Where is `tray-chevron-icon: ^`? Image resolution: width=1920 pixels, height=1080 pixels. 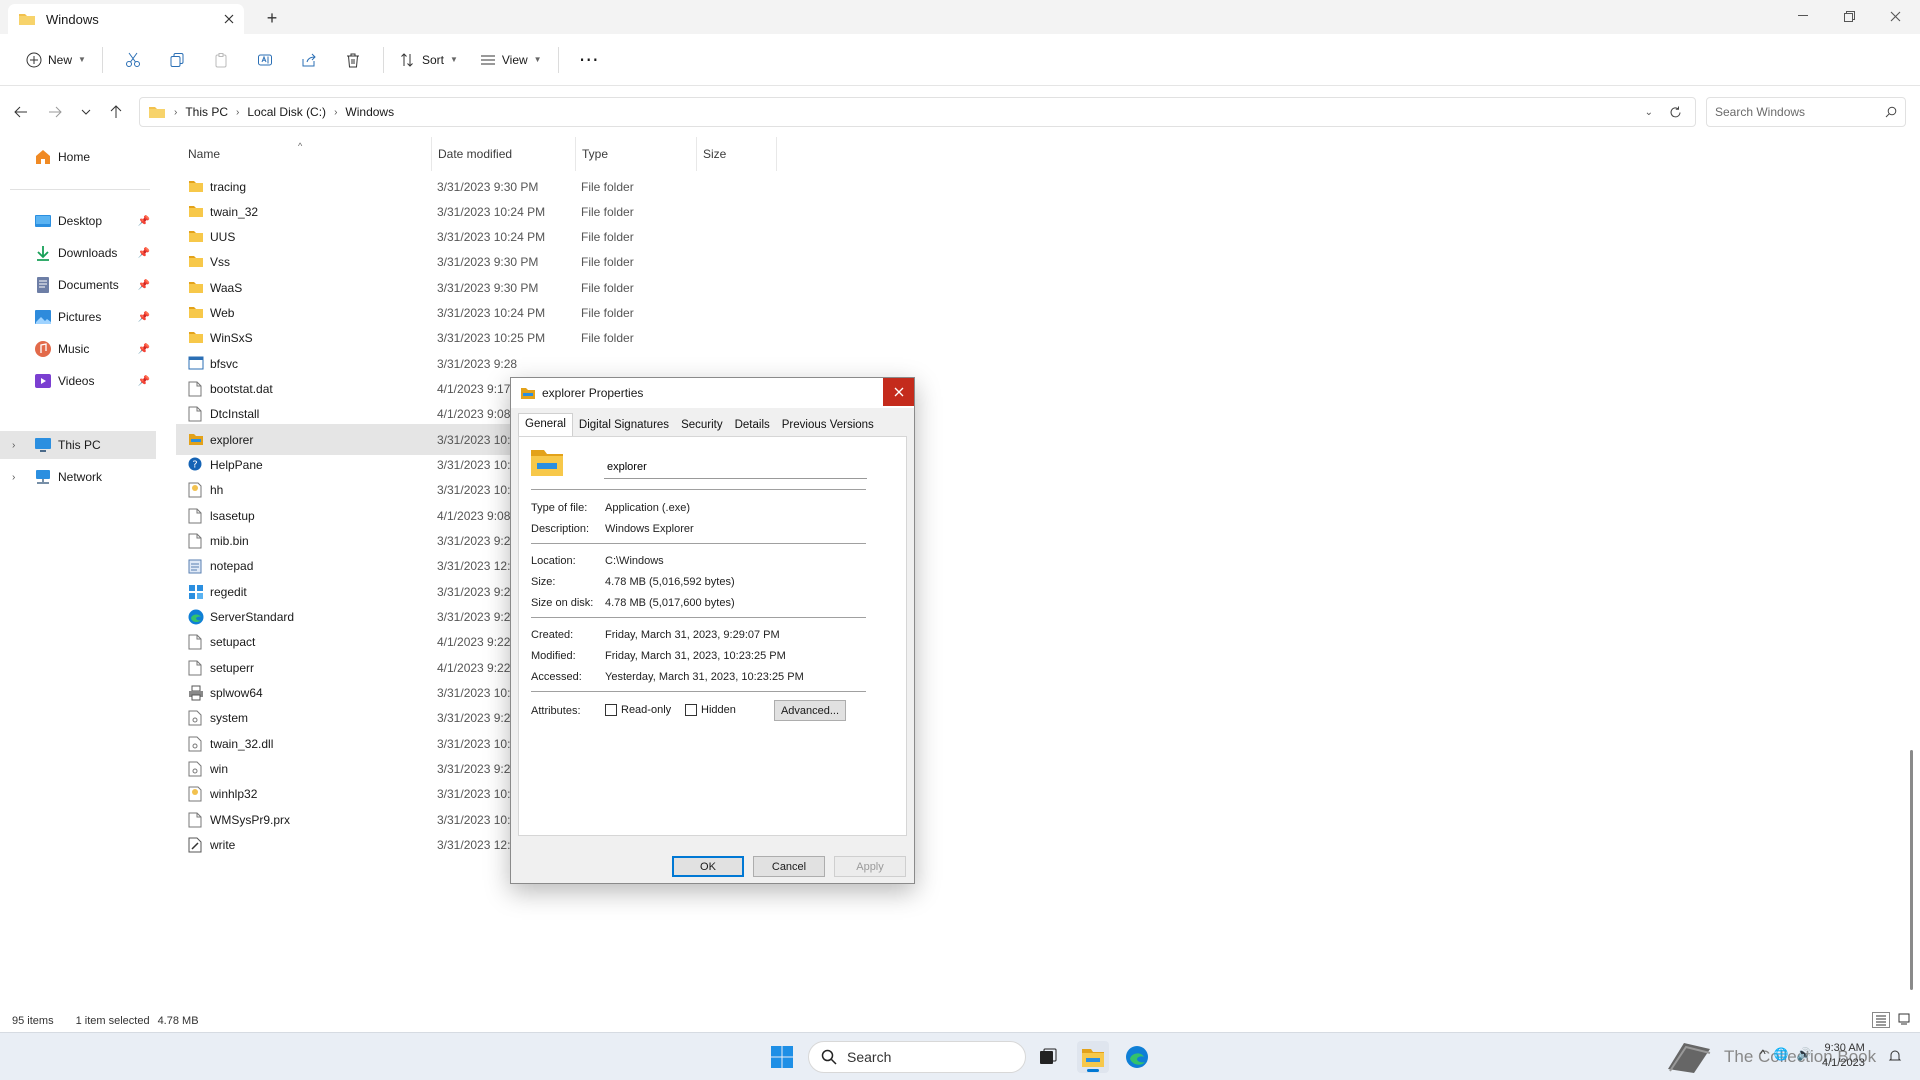 tray-chevron-icon: ^ is located at coordinates (1763, 1054).